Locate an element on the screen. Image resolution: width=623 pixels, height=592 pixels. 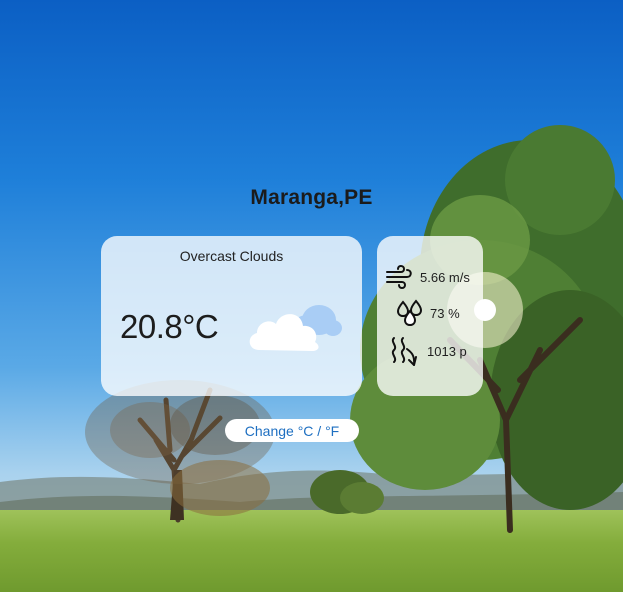
weather-description: Overcast Clouds is located at coordinates (231, 256).